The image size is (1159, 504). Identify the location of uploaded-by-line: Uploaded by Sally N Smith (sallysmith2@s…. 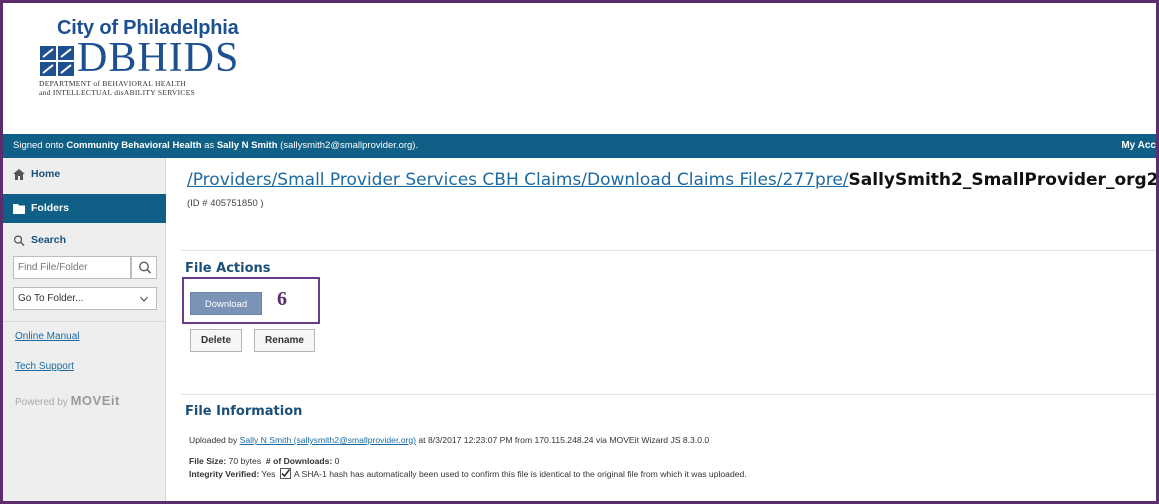
(449, 440).